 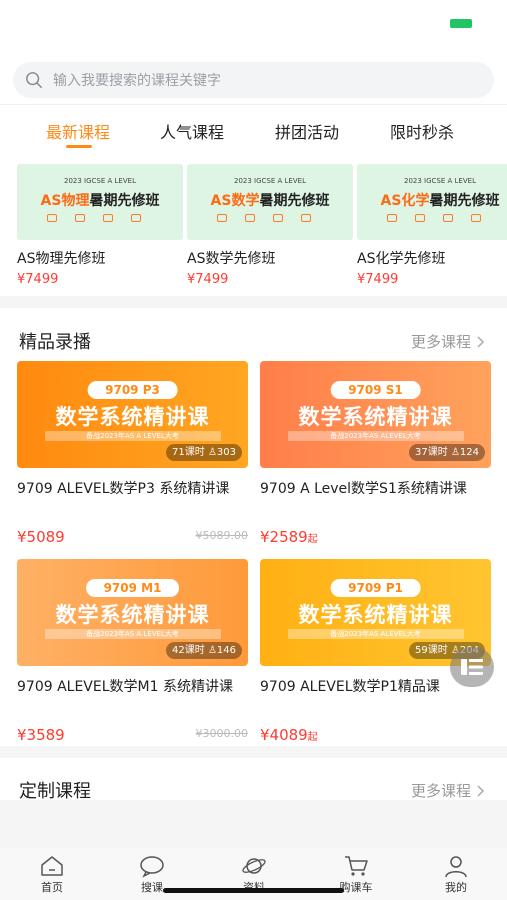 I want to click on course-banner: 2023 IGCSE A LEVEL AS化学暑期先修班, so click(x=432, y=202).